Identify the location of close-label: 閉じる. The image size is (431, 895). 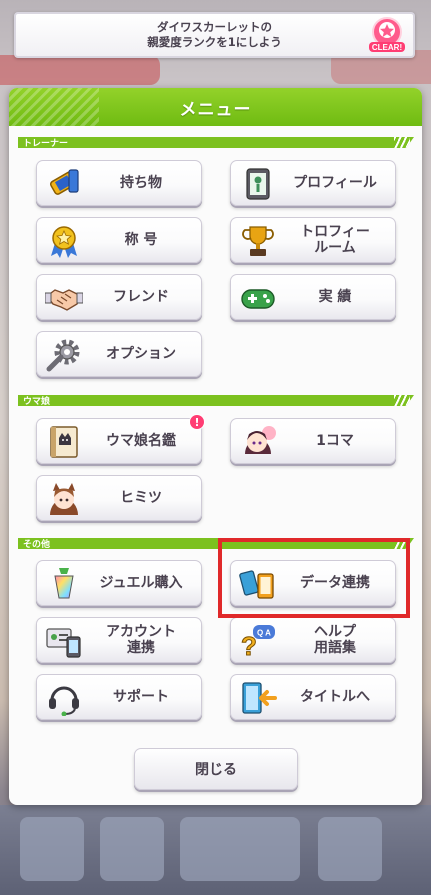
(216, 770).